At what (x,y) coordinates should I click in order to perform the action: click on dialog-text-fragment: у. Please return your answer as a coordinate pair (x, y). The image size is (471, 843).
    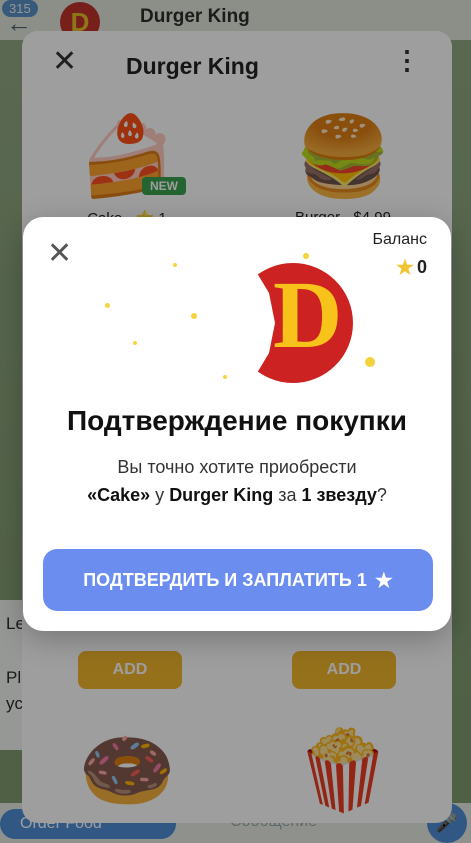
    Looking at the image, I should click on (160, 495).